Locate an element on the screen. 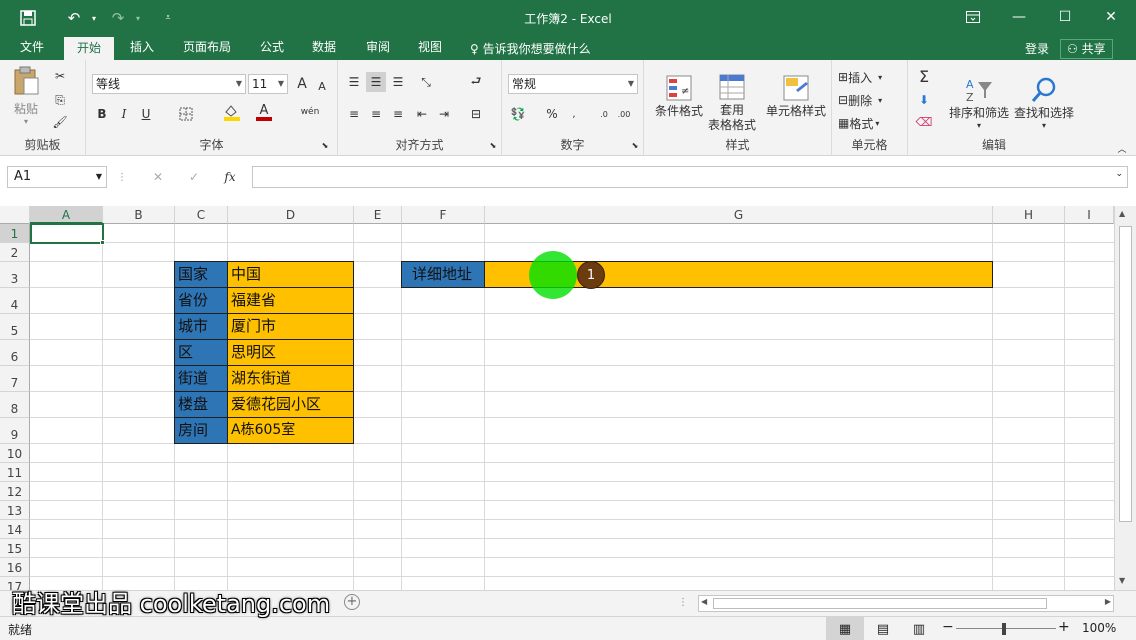 This screenshot has height=640, width=1136. zoom-in-icon: + is located at coordinates (1064, 627).